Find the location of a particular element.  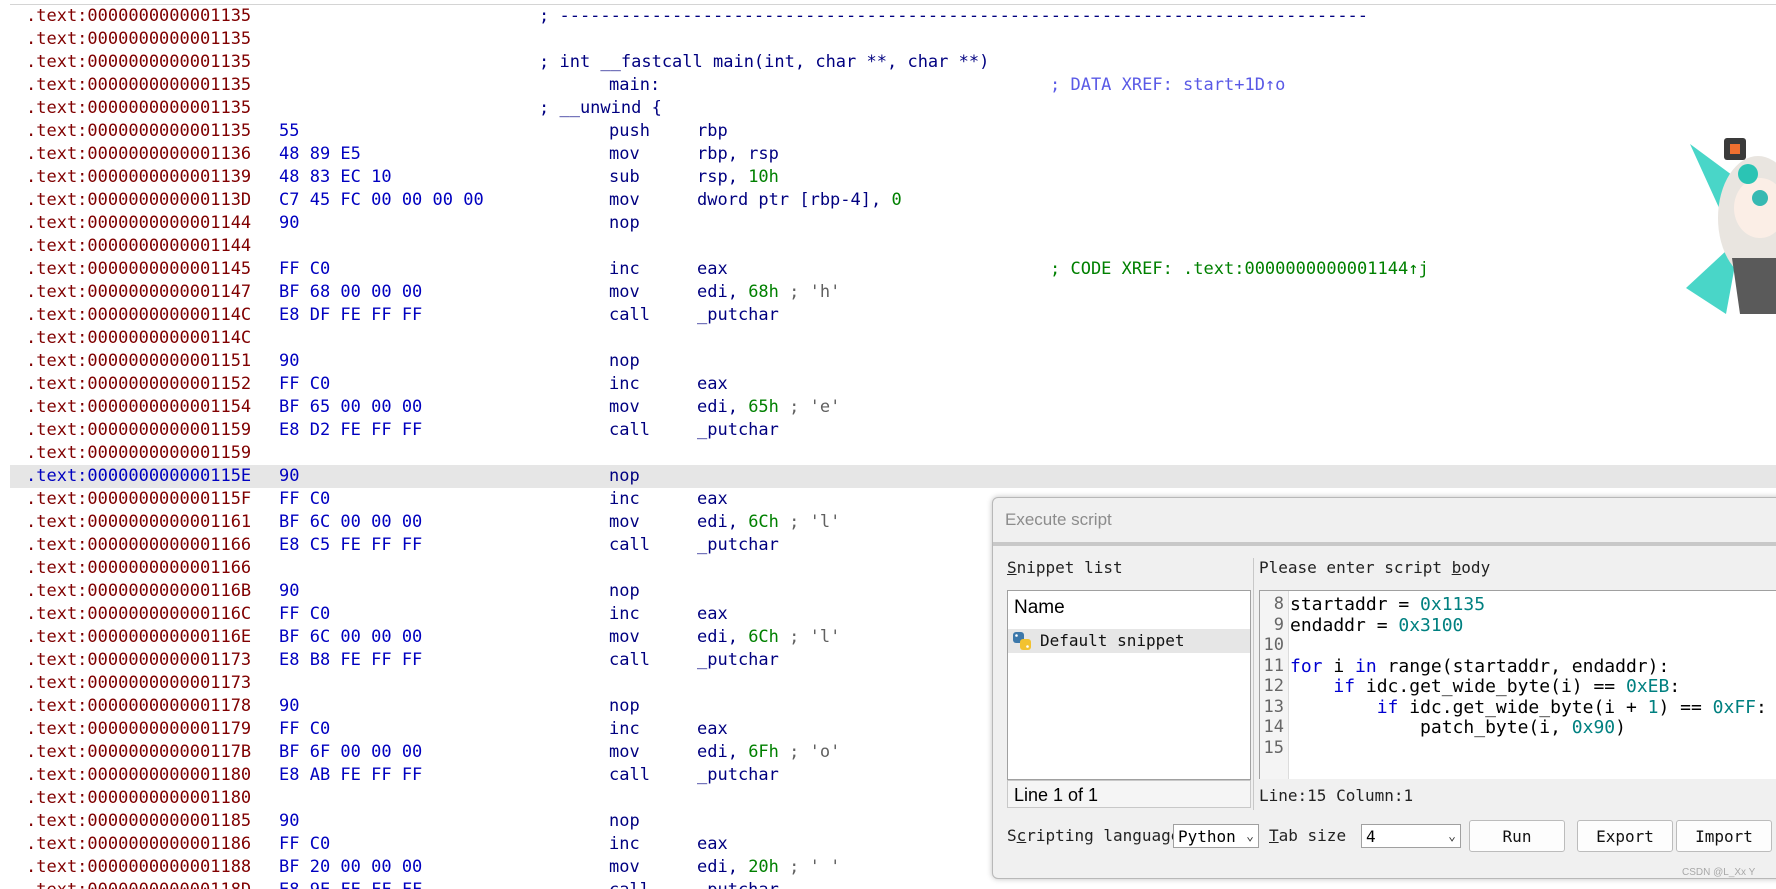

listing-row: .text:0000000000001135 is located at coordinates (893, 39).